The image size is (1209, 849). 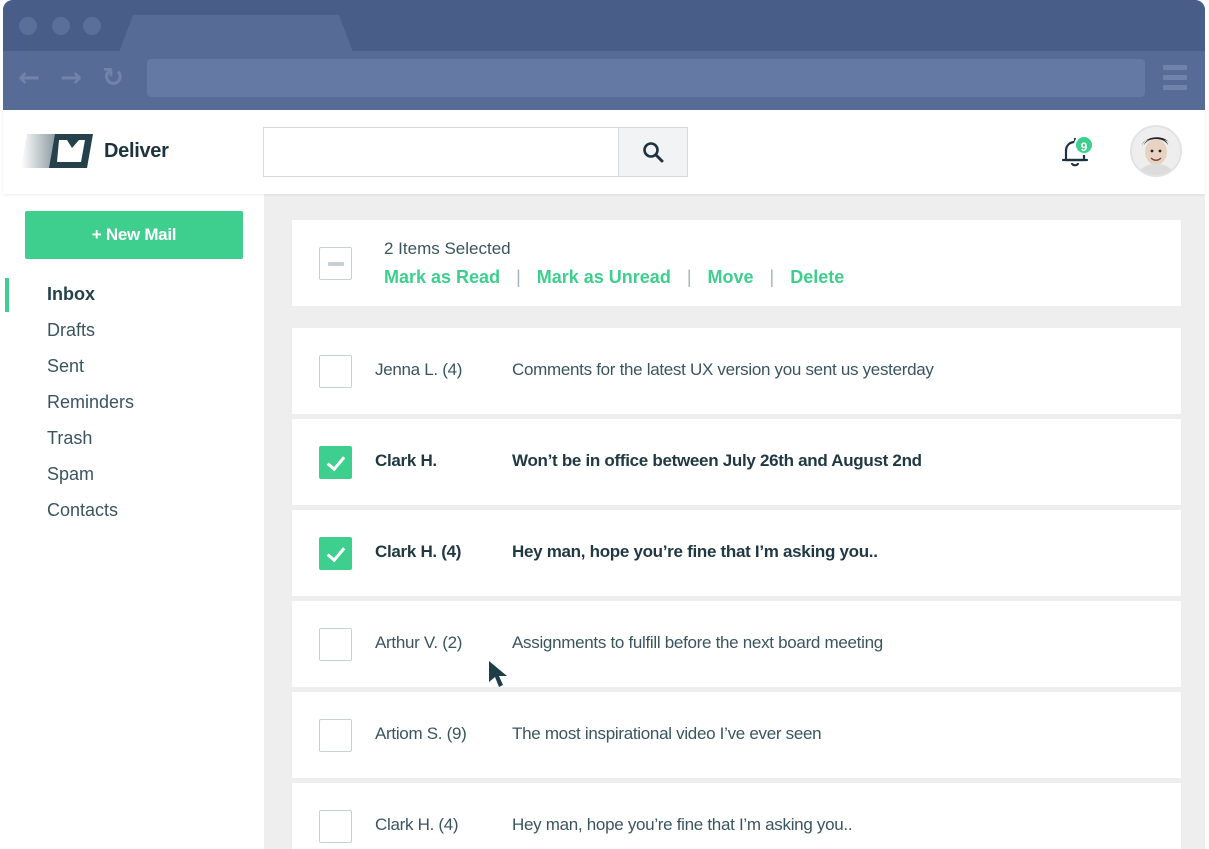 I want to click on email-sender: Clark H., so click(x=406, y=460).